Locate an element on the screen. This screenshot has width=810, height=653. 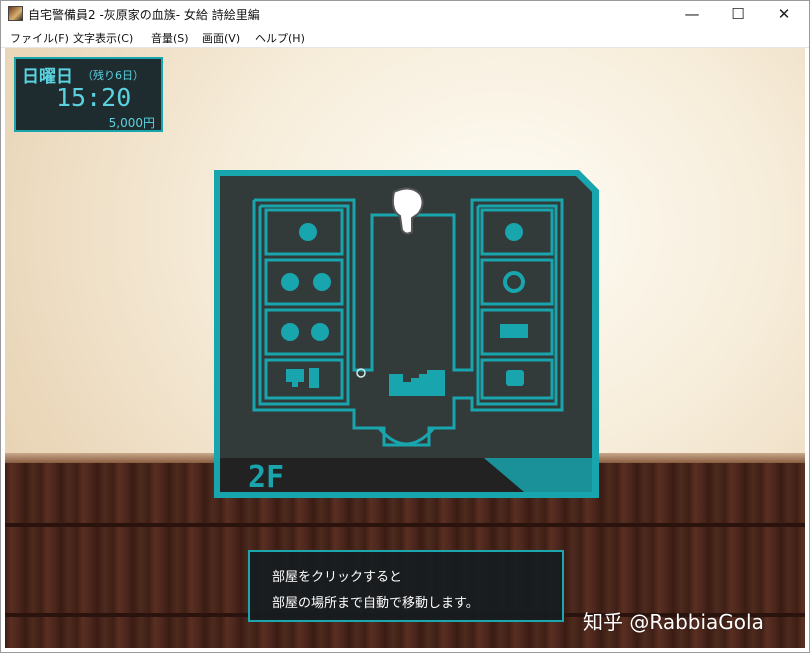
minimize-button: — is located at coordinates (692, 14).